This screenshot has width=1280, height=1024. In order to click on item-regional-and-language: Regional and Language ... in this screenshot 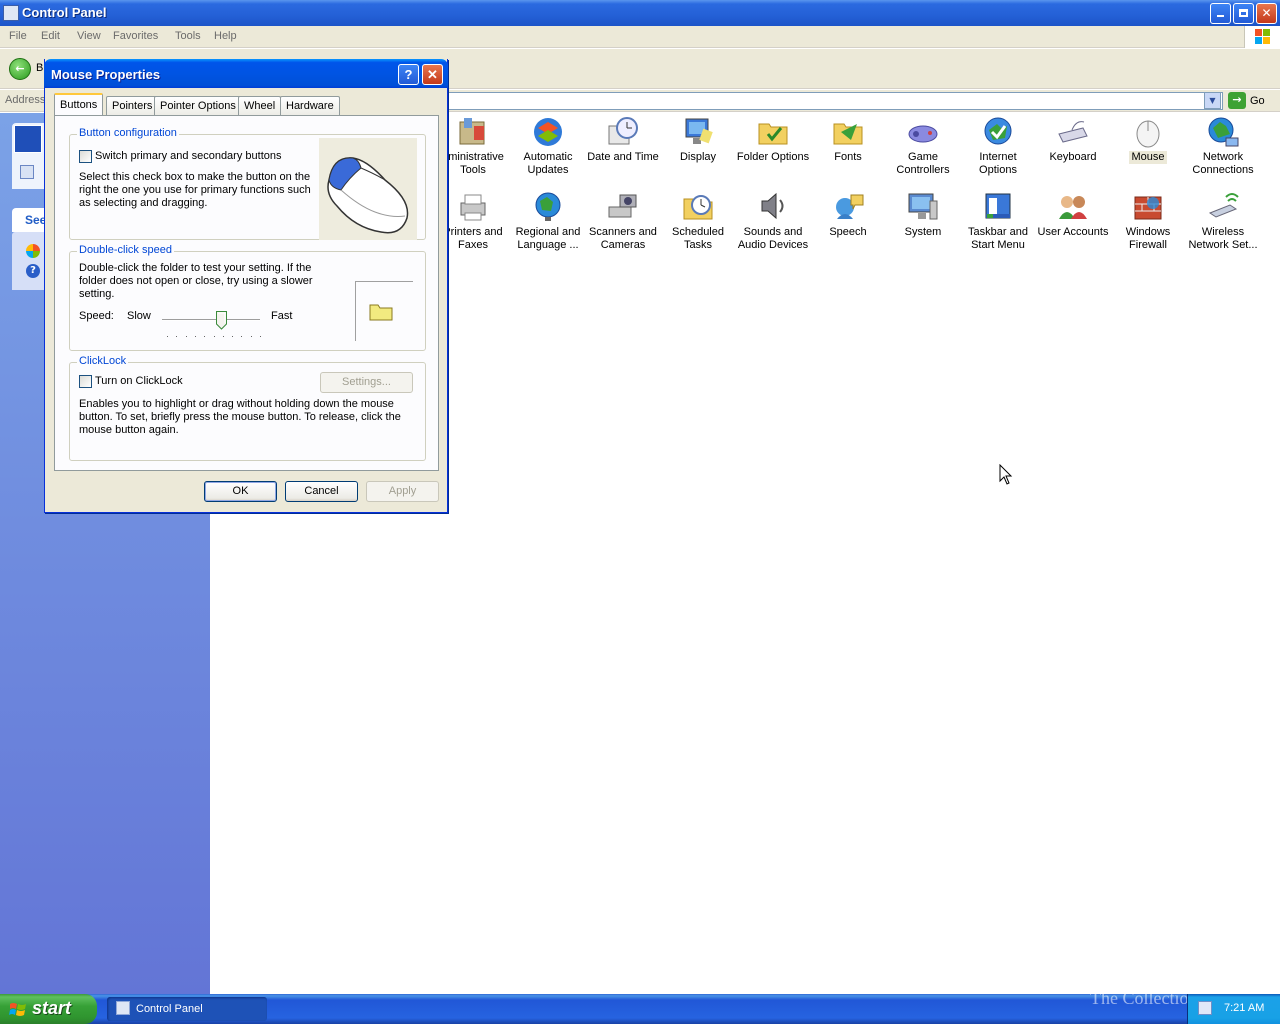, I will do `click(548, 221)`.